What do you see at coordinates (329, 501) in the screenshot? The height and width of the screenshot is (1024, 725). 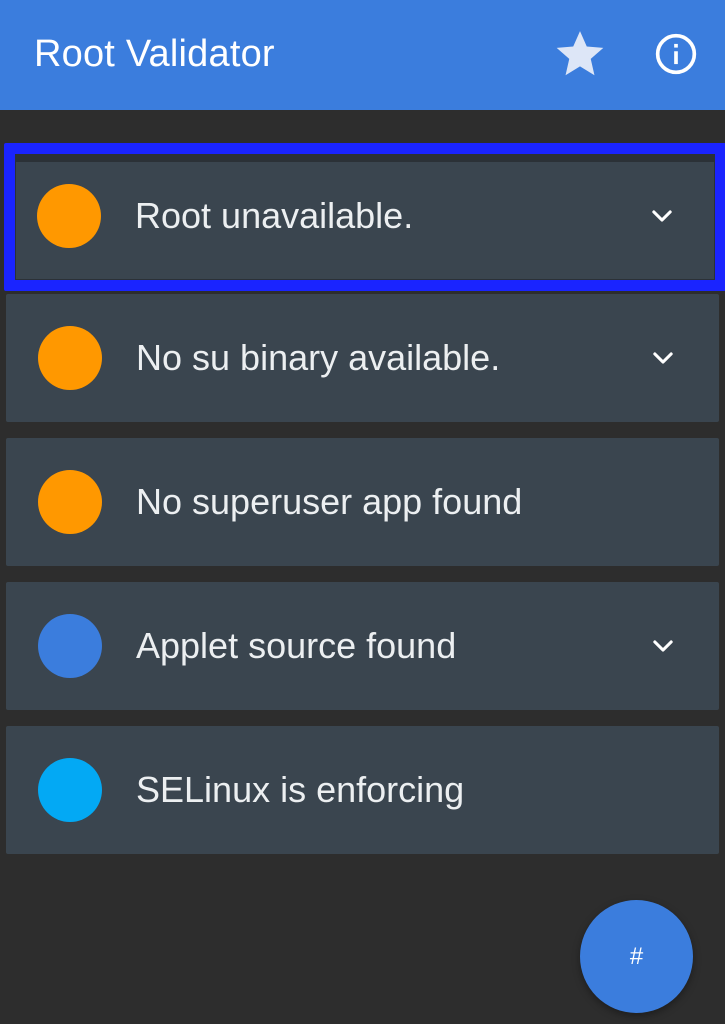 I see `check-label: No superuser app found` at bounding box center [329, 501].